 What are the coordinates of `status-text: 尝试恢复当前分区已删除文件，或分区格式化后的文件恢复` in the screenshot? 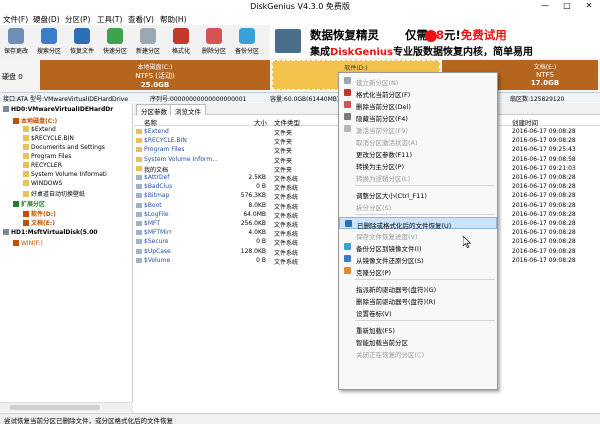 It's located at (88, 420).